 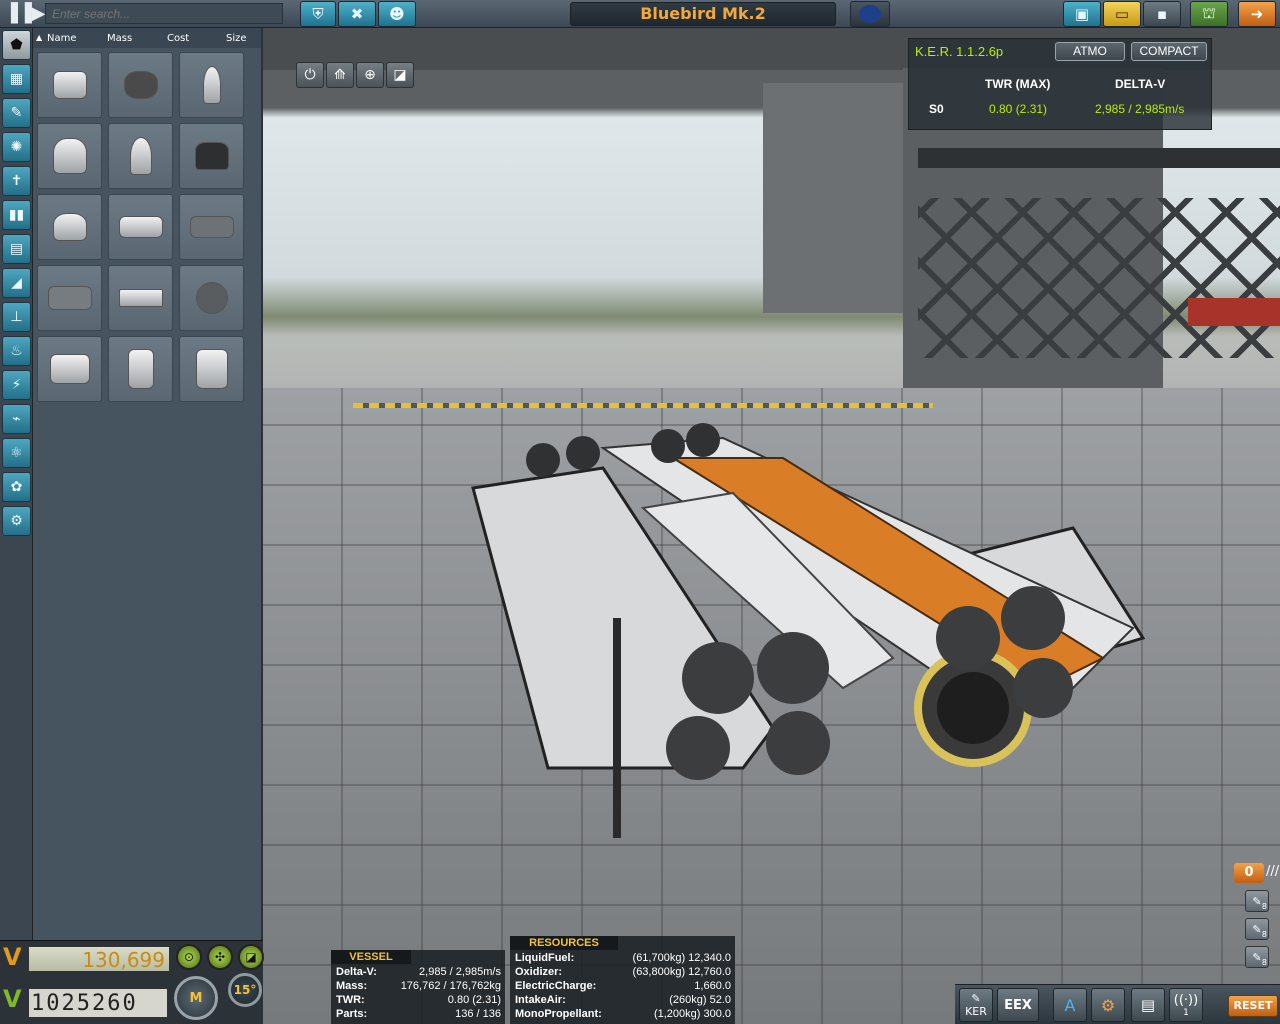 What do you see at coordinates (16, 45) in the screenshot?
I see `category-pods: ⬟` at bounding box center [16, 45].